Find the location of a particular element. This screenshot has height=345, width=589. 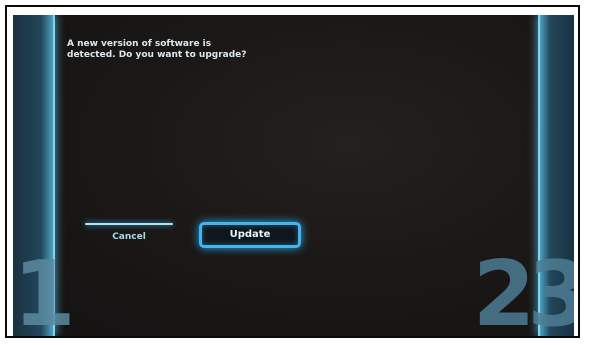

step-indicator-23: 23 is located at coordinates (523, 289).